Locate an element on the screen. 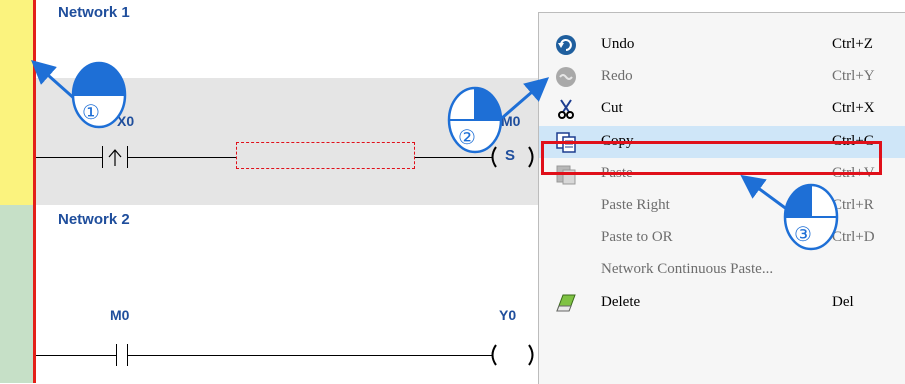 The image size is (905, 384). step1-number: ① is located at coordinates (91, 112).